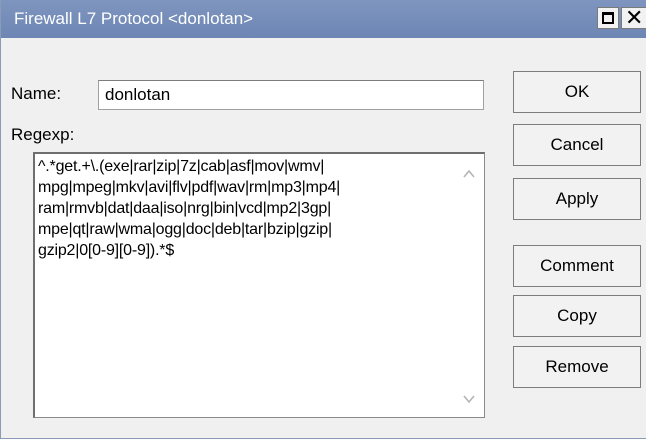 The height and width of the screenshot is (439, 646). Describe the element at coordinates (43, 134) in the screenshot. I see `regexp-label: Regexp:` at that location.